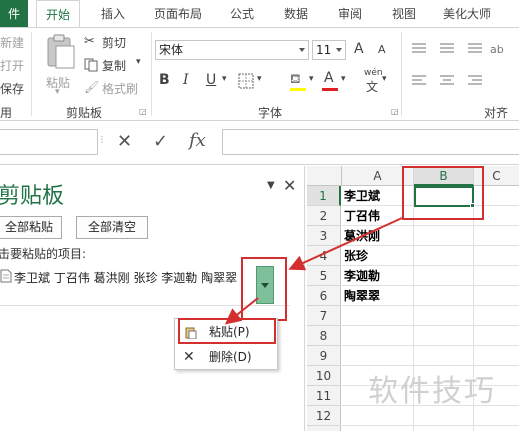 This screenshot has height=431, width=519. I want to click on save-button: 保存, so click(12, 88).